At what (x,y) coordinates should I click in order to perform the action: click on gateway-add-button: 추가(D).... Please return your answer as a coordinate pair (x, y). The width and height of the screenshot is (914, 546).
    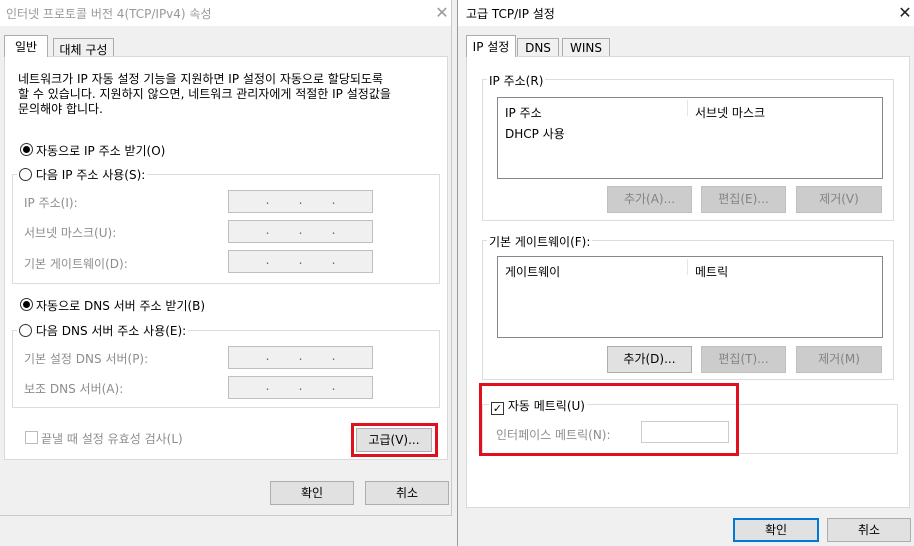
    Looking at the image, I should click on (649, 359).